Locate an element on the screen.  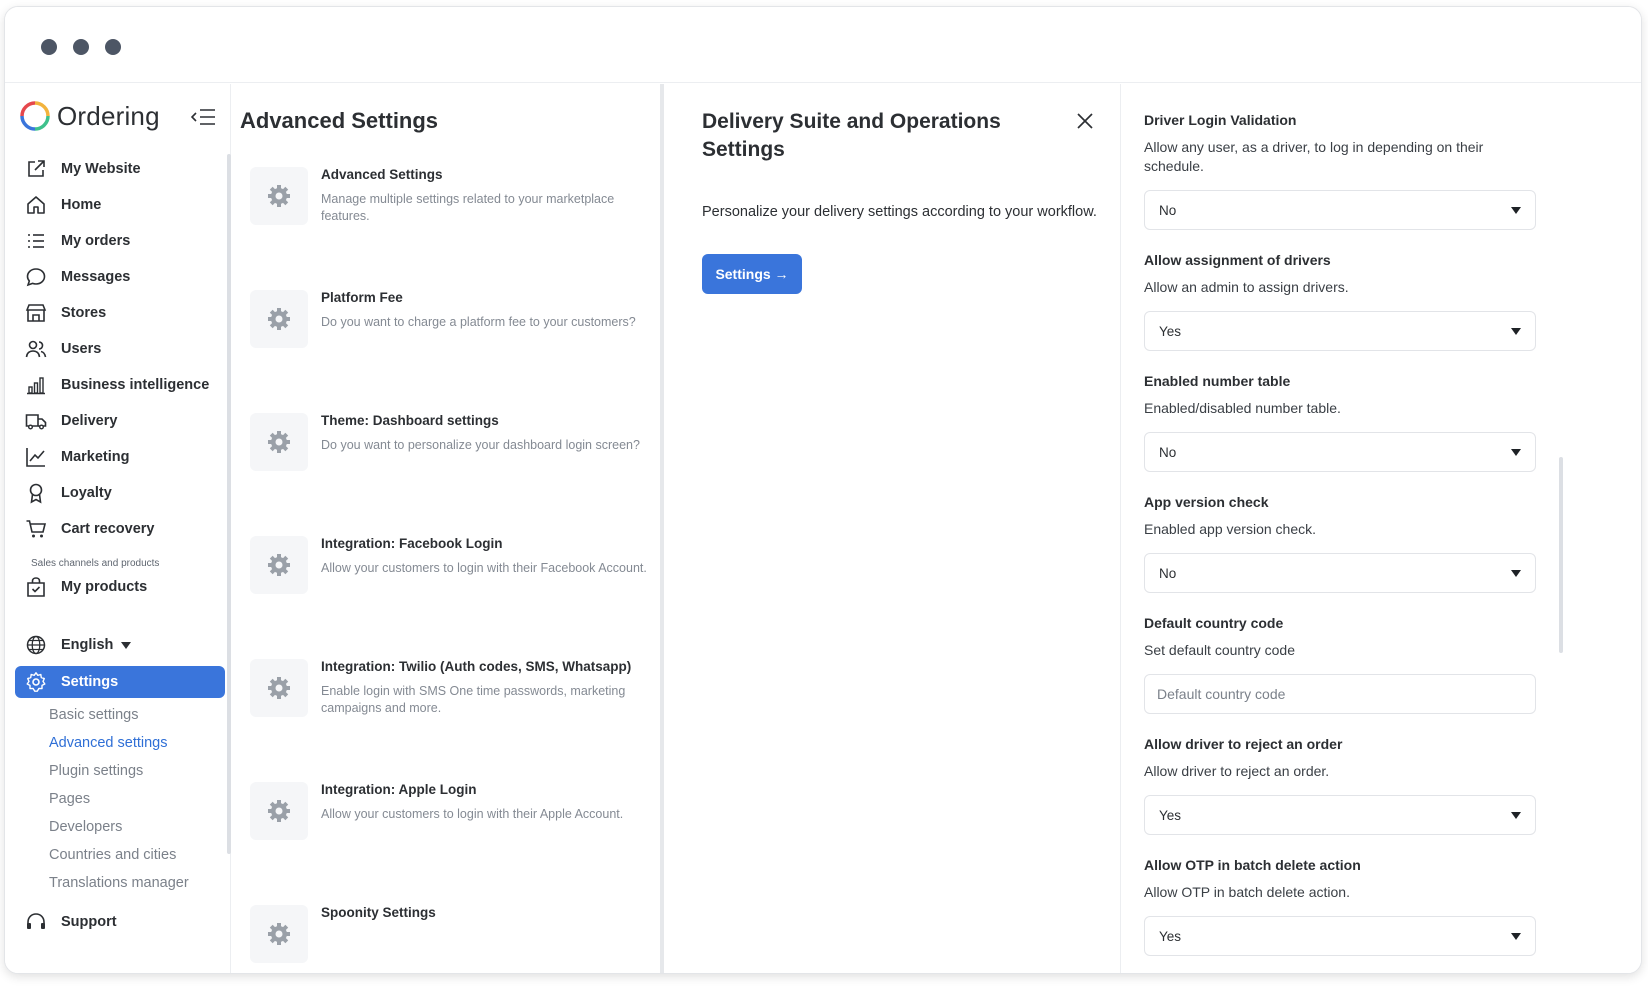
sidebar-item-delivery: Delivery is located at coordinates (120, 421).